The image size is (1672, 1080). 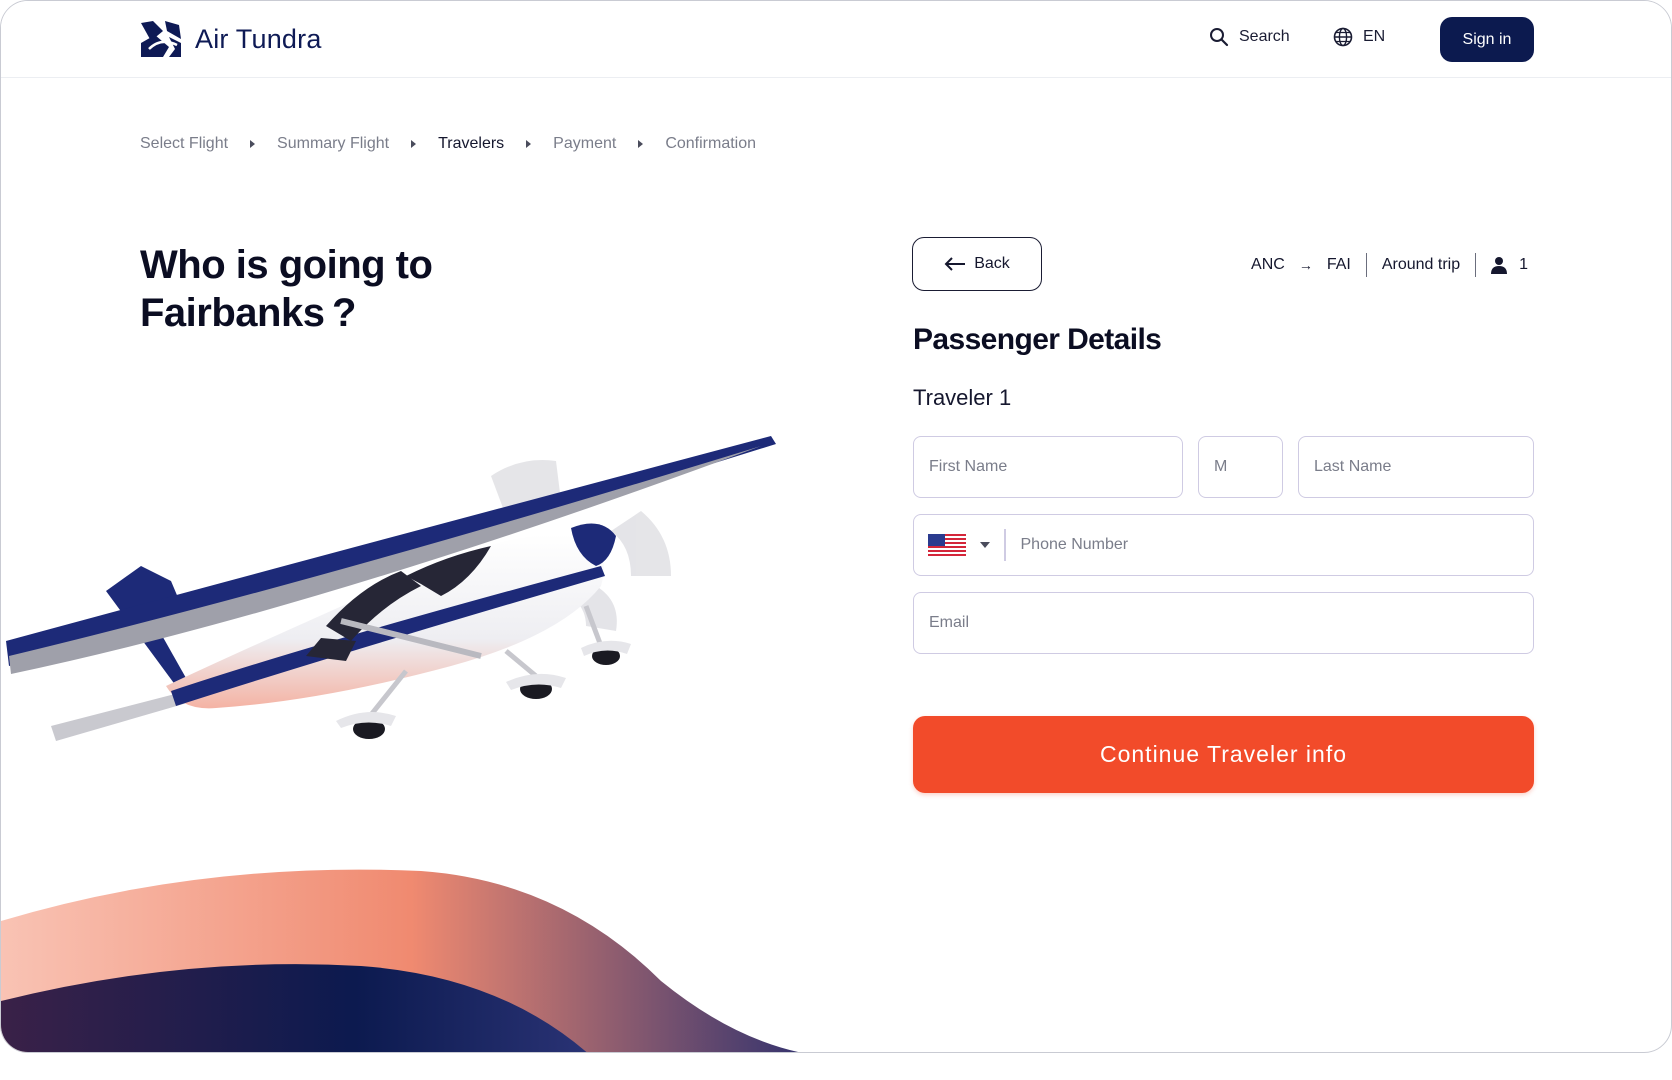 I want to click on phone-number-field, so click(x=1269, y=545).